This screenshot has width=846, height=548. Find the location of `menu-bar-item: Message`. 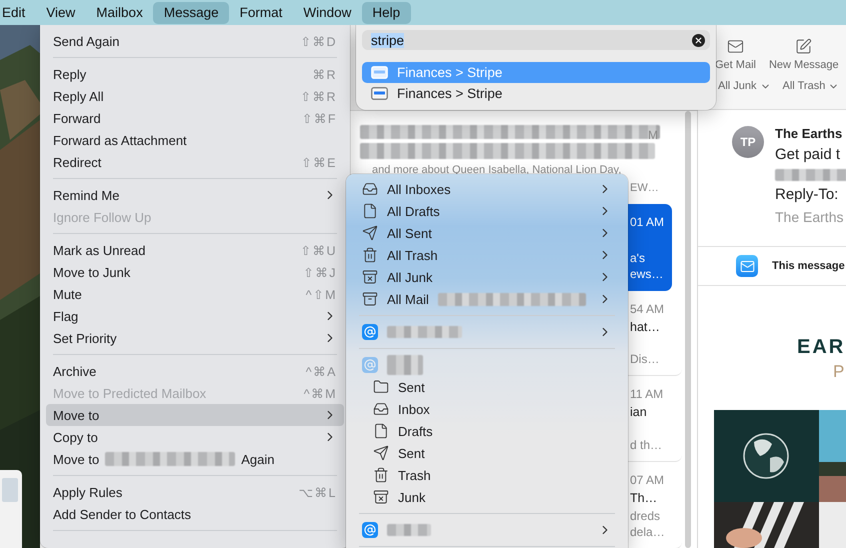

menu-bar-item: Message is located at coordinates (191, 13).